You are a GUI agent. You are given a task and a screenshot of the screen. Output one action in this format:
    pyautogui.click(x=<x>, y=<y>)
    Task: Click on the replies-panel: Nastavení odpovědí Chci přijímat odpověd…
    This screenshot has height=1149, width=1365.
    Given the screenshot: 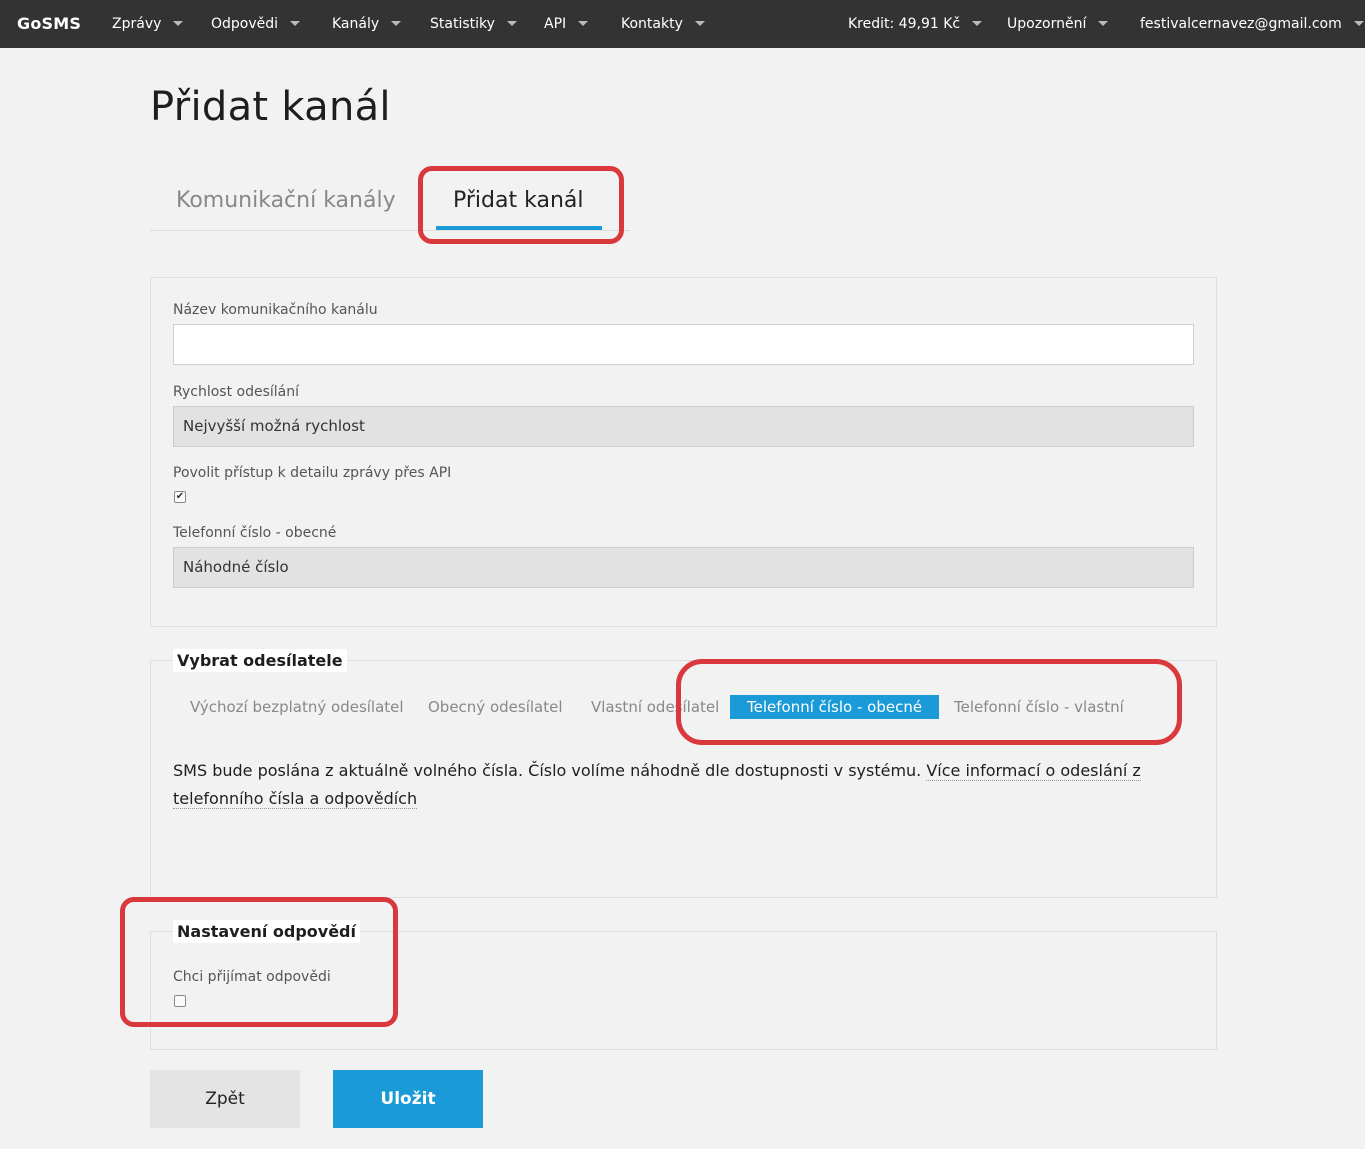 What is the action you would take?
    pyautogui.click(x=683, y=985)
    